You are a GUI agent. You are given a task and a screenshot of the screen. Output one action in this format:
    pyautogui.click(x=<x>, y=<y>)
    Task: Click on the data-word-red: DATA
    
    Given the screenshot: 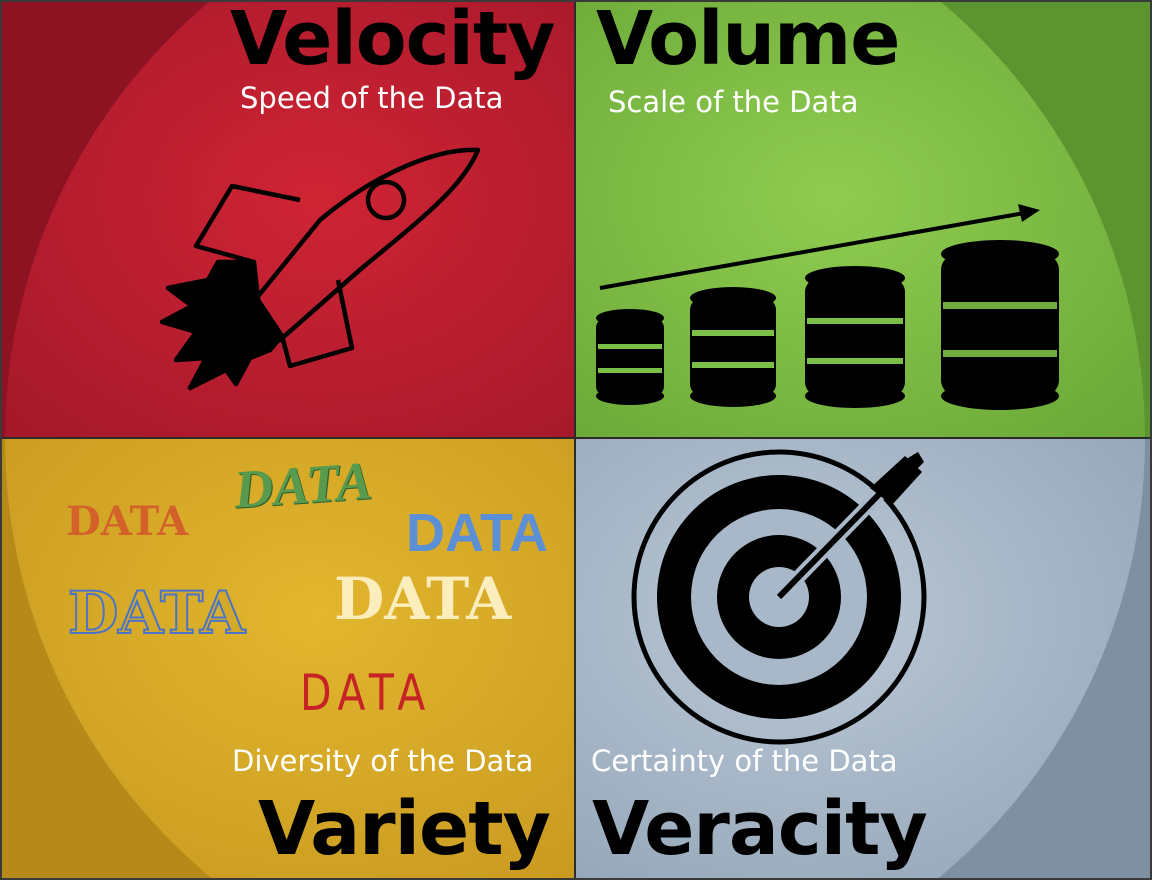 What is the action you would take?
    pyautogui.click(x=366, y=693)
    